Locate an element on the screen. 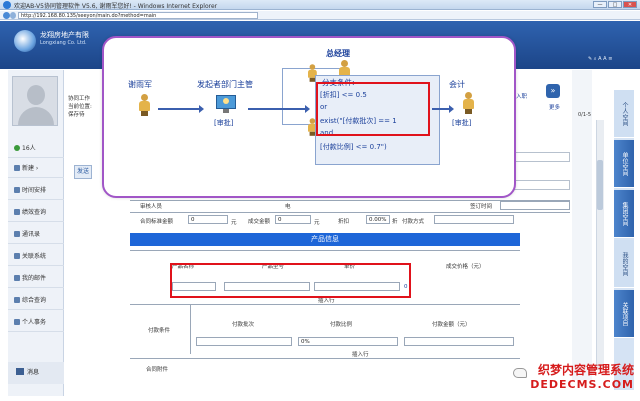 The image size is (640, 401). discount-unit: 折 is located at coordinates (395, 222).